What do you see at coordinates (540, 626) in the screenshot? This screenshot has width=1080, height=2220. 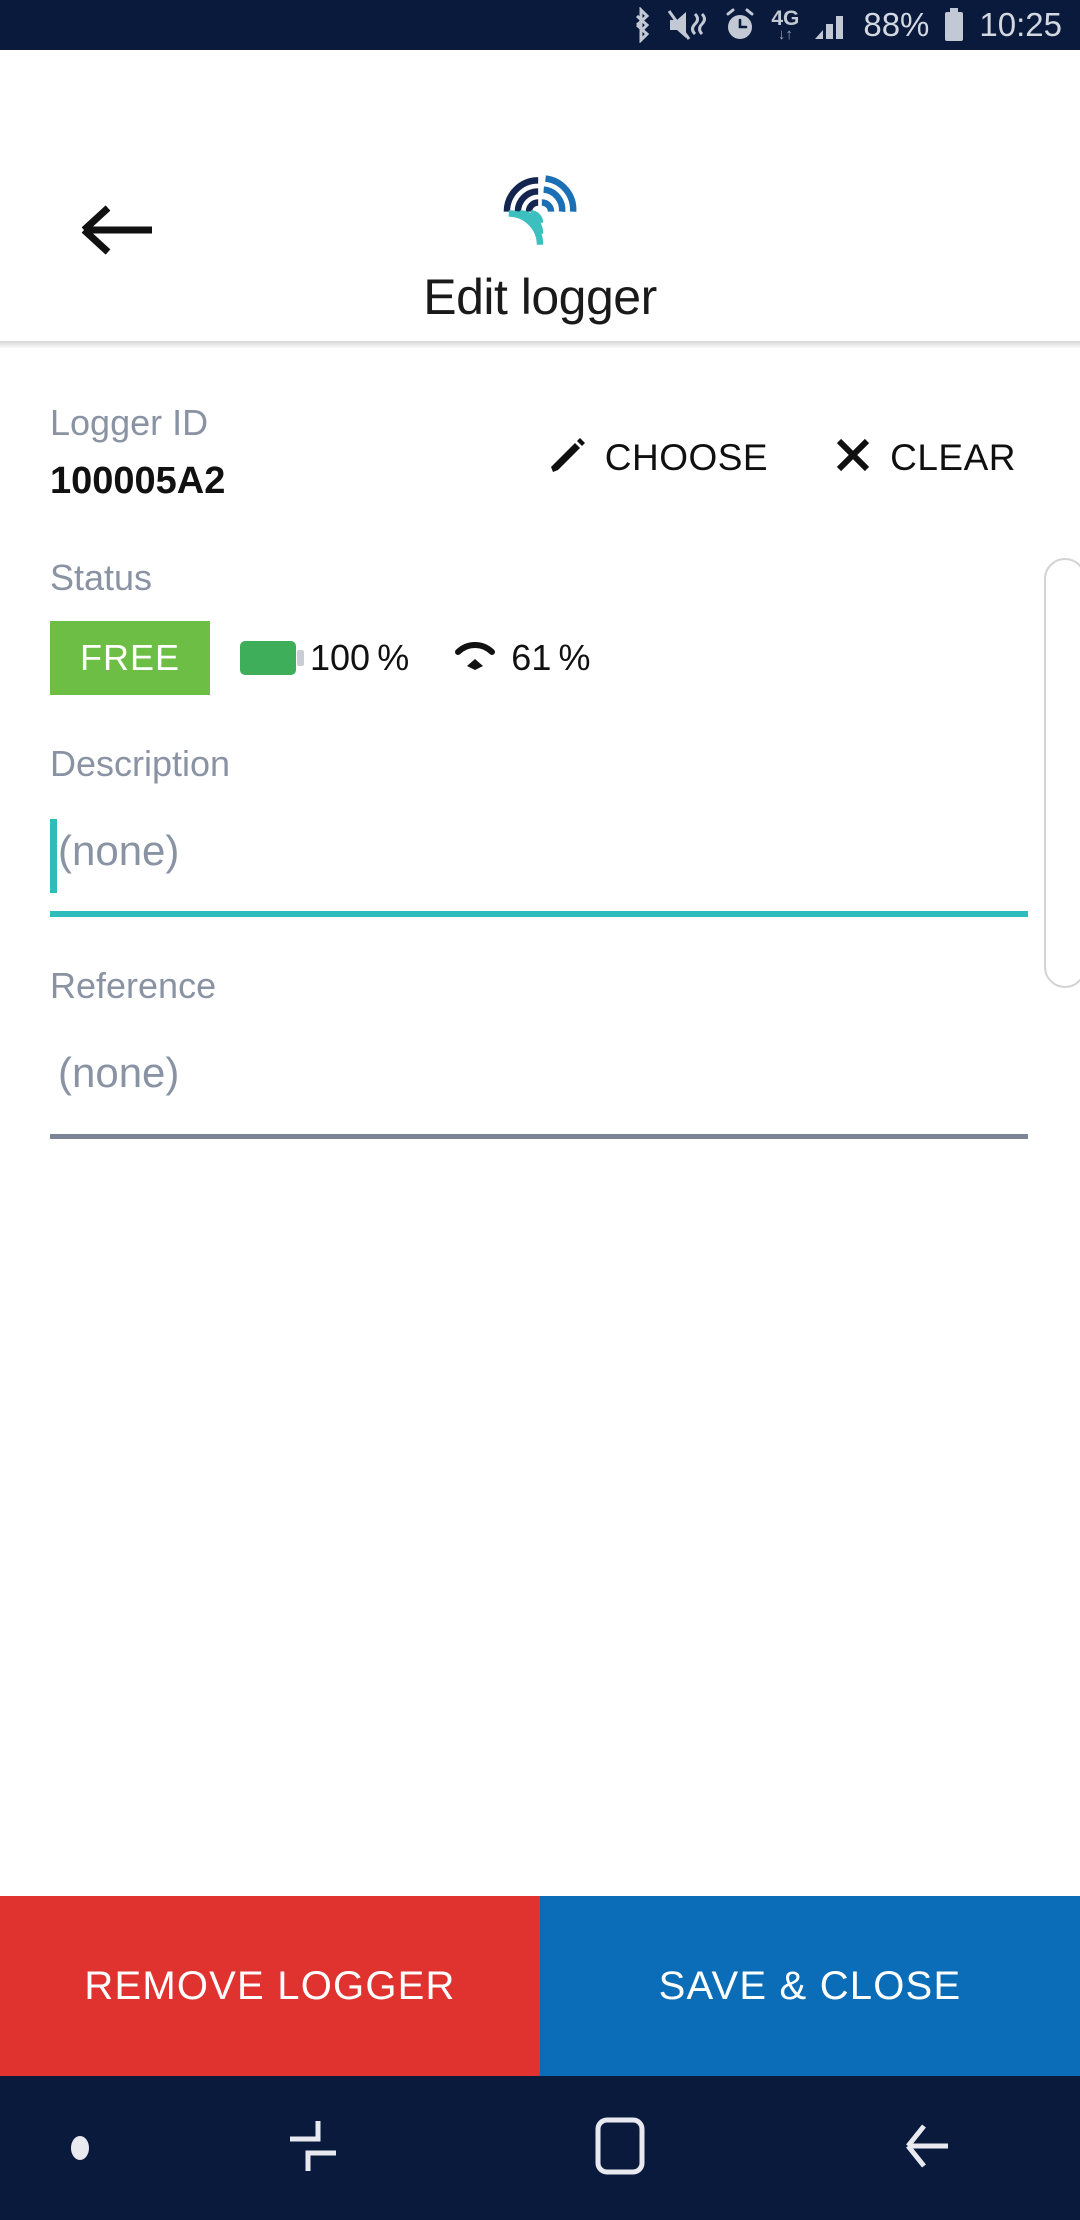 I see `status-section: Status FREE 100 % 61 %` at bounding box center [540, 626].